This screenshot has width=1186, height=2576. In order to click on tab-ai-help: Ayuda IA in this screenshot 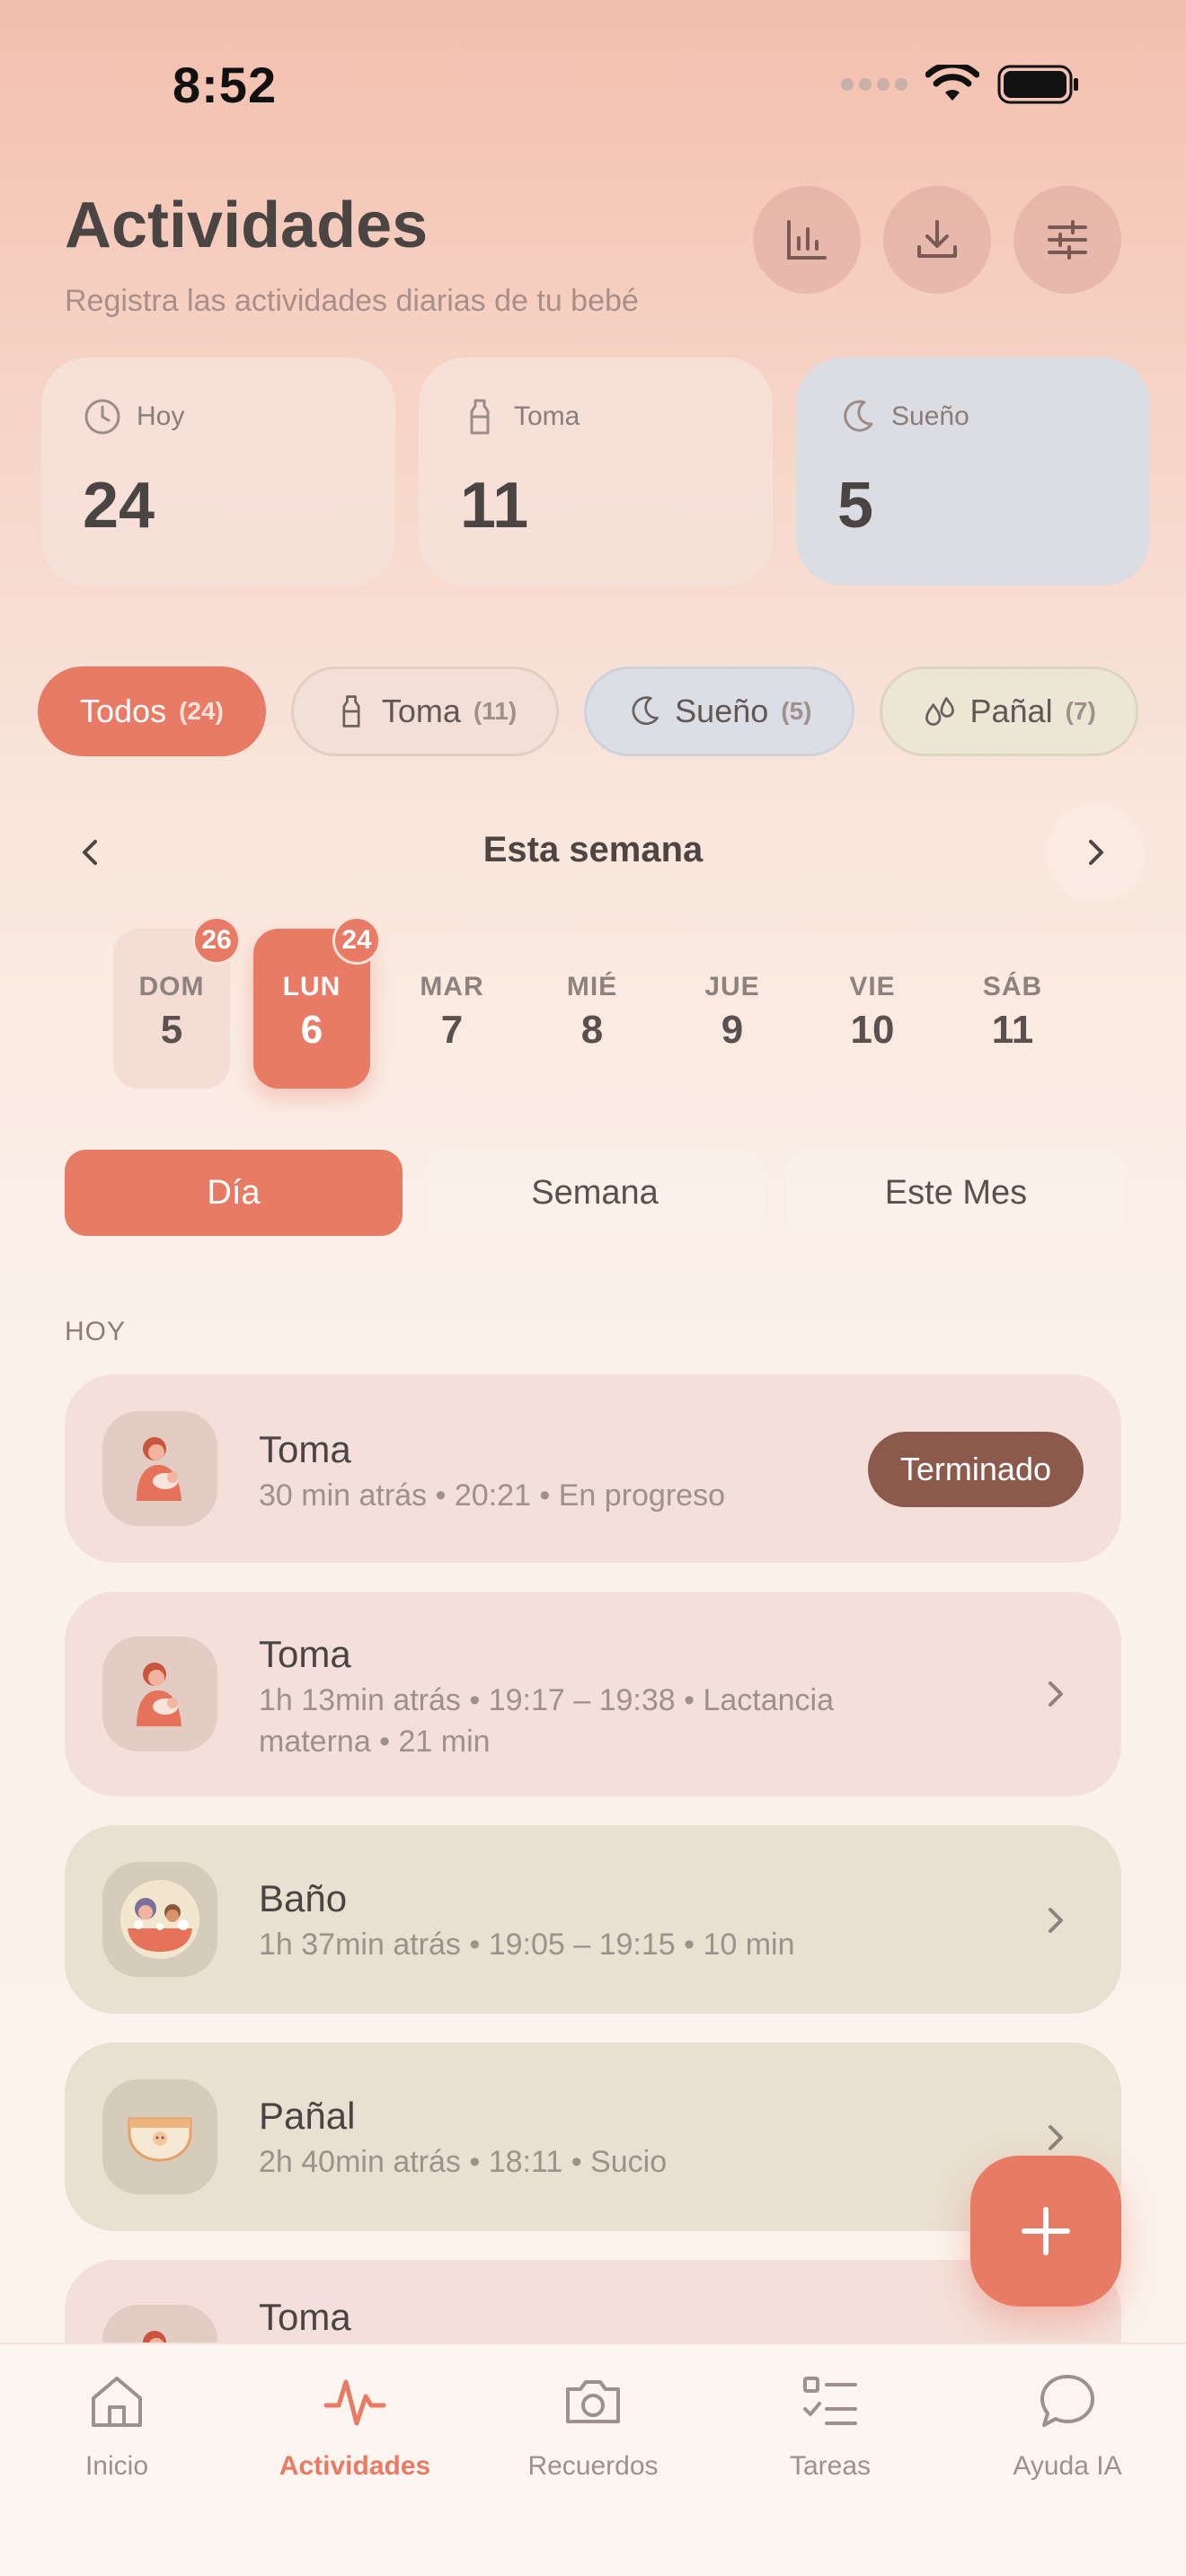, I will do `click(1067, 2425)`.